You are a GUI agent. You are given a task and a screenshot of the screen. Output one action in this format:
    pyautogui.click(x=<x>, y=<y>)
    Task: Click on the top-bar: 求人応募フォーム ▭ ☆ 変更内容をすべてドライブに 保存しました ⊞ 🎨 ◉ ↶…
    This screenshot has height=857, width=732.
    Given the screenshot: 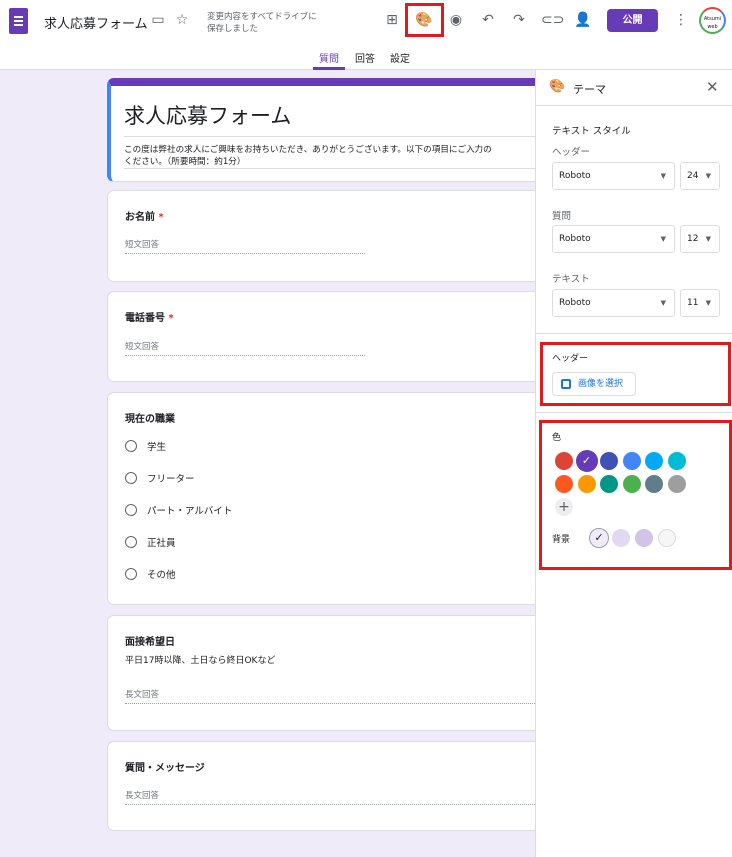 What is the action you would take?
    pyautogui.click(x=366, y=35)
    